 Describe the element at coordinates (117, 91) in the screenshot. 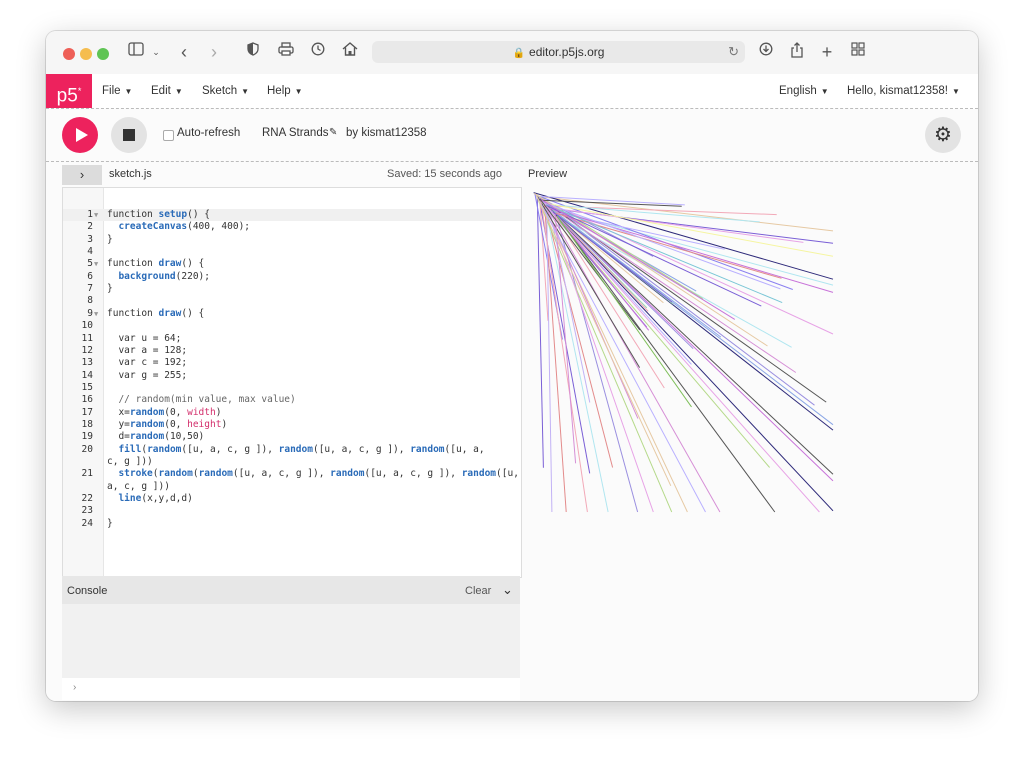

I see `menu-file: File ▼` at that location.